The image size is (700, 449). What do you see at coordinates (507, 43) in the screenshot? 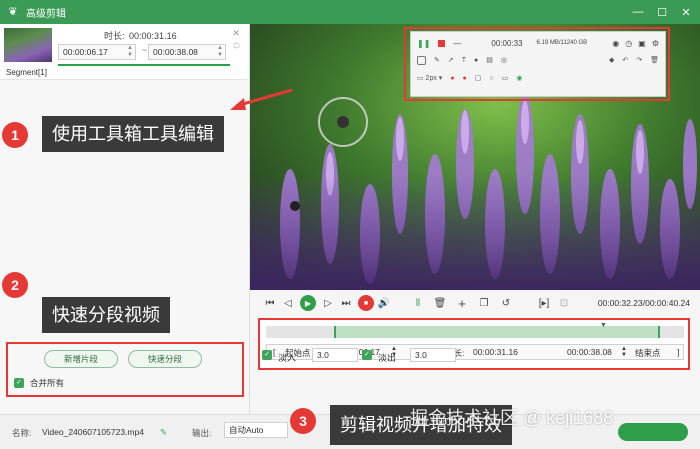
I see `toolbox-time: 00:00:33` at bounding box center [507, 43].